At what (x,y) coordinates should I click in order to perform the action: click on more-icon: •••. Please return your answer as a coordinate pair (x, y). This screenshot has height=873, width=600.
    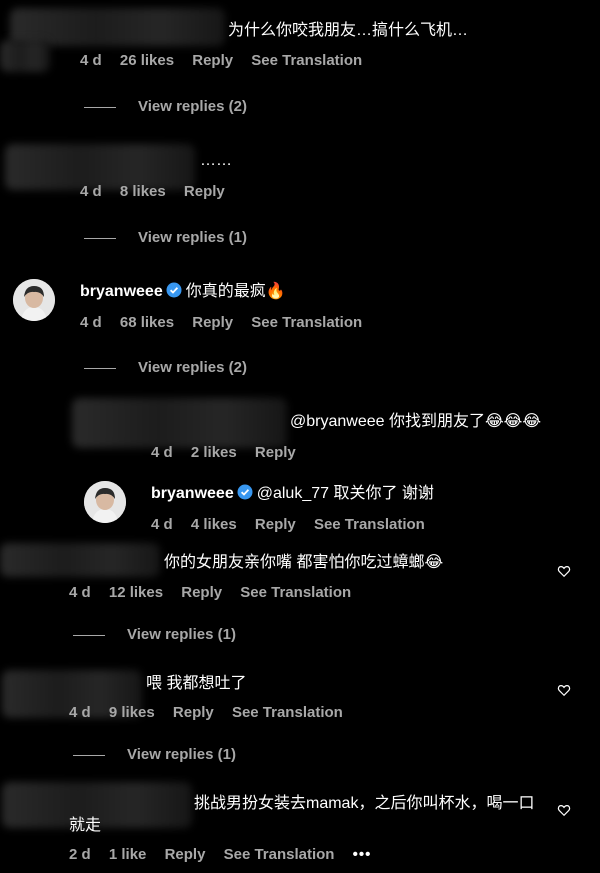
    Looking at the image, I should click on (362, 854).